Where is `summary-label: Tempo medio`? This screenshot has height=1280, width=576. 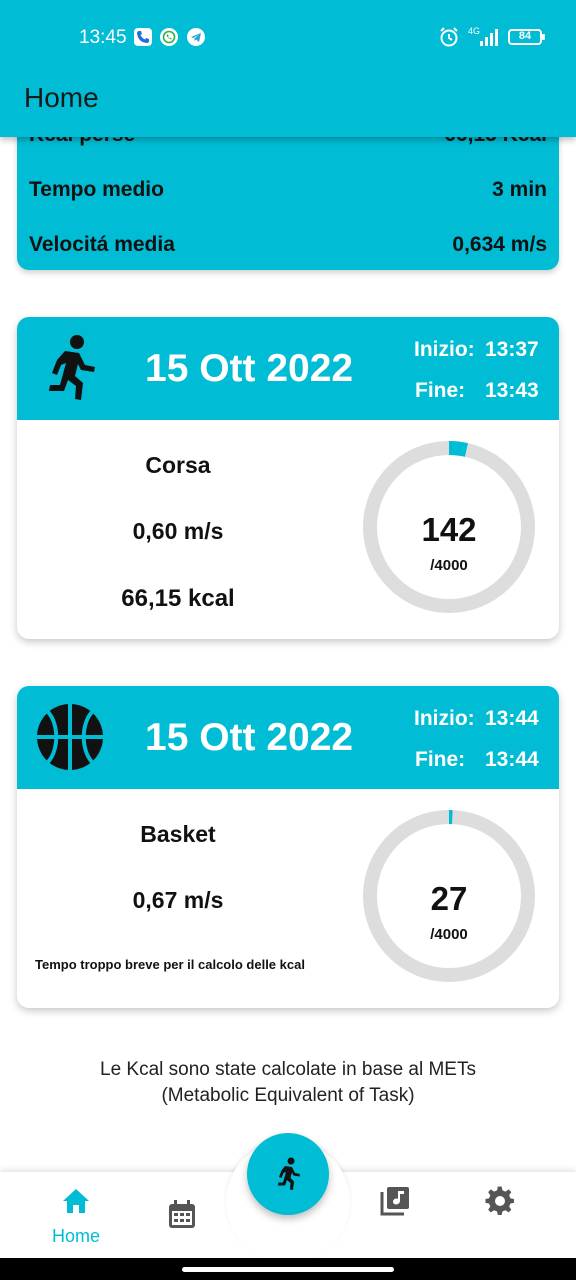 summary-label: Tempo medio is located at coordinates (96, 189).